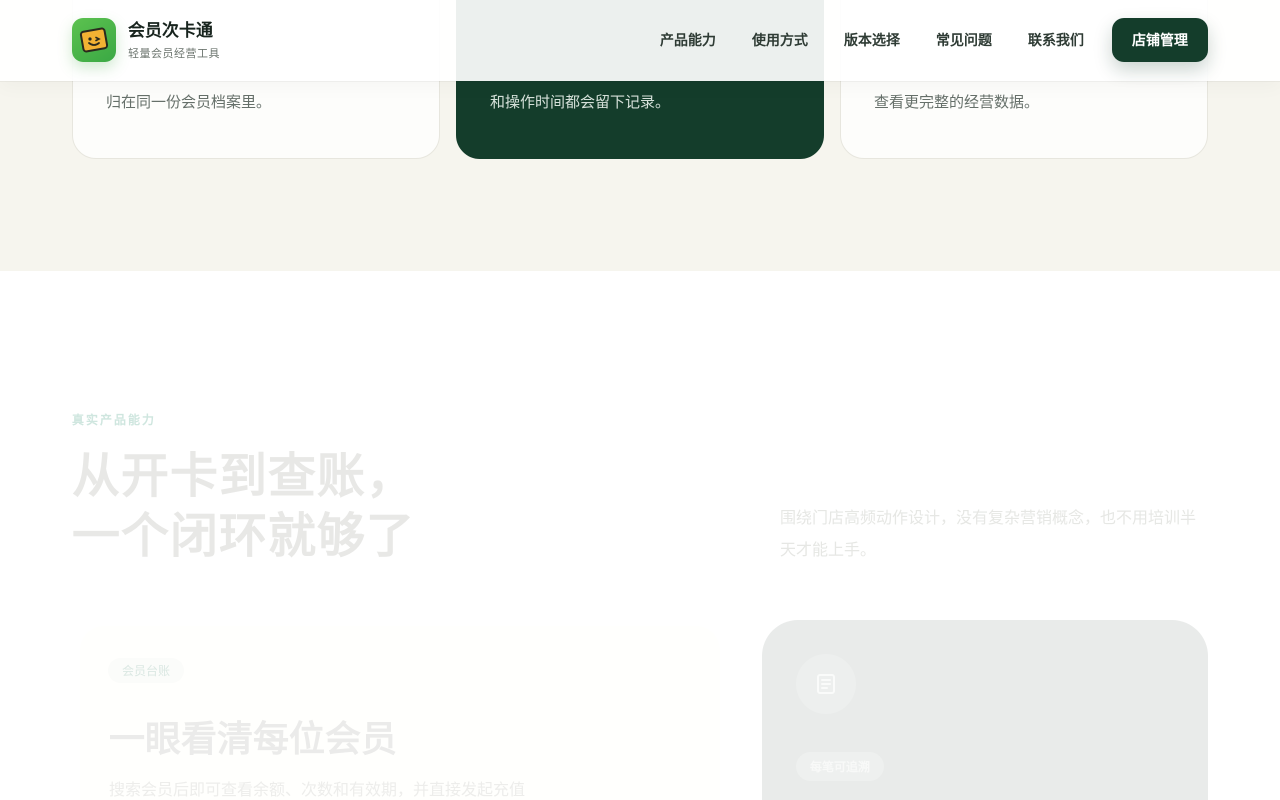 The width and height of the screenshot is (1280, 800). Describe the element at coordinates (826, 684) in the screenshot. I see `document-icon` at that location.